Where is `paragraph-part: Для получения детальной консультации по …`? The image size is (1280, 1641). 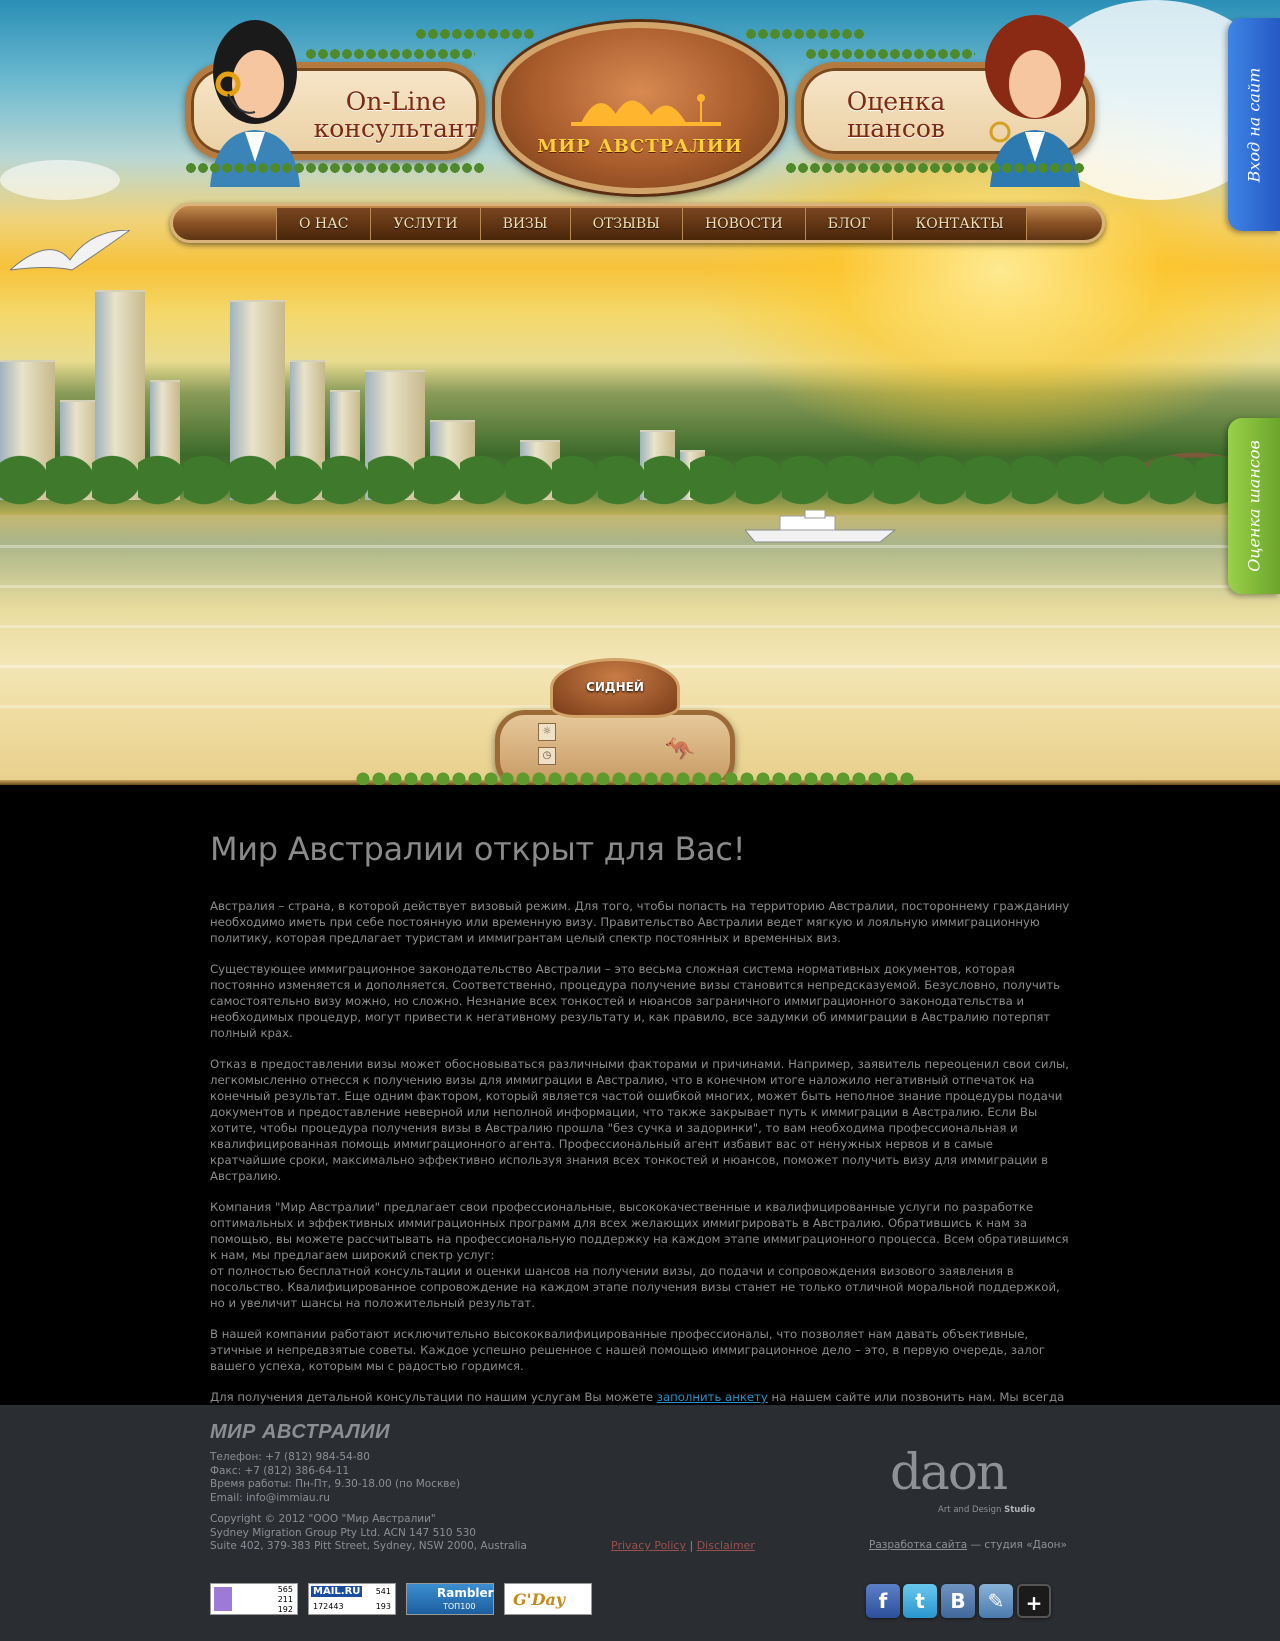
paragraph-part: Для получения детальной консультации по … is located at coordinates (433, 1397).